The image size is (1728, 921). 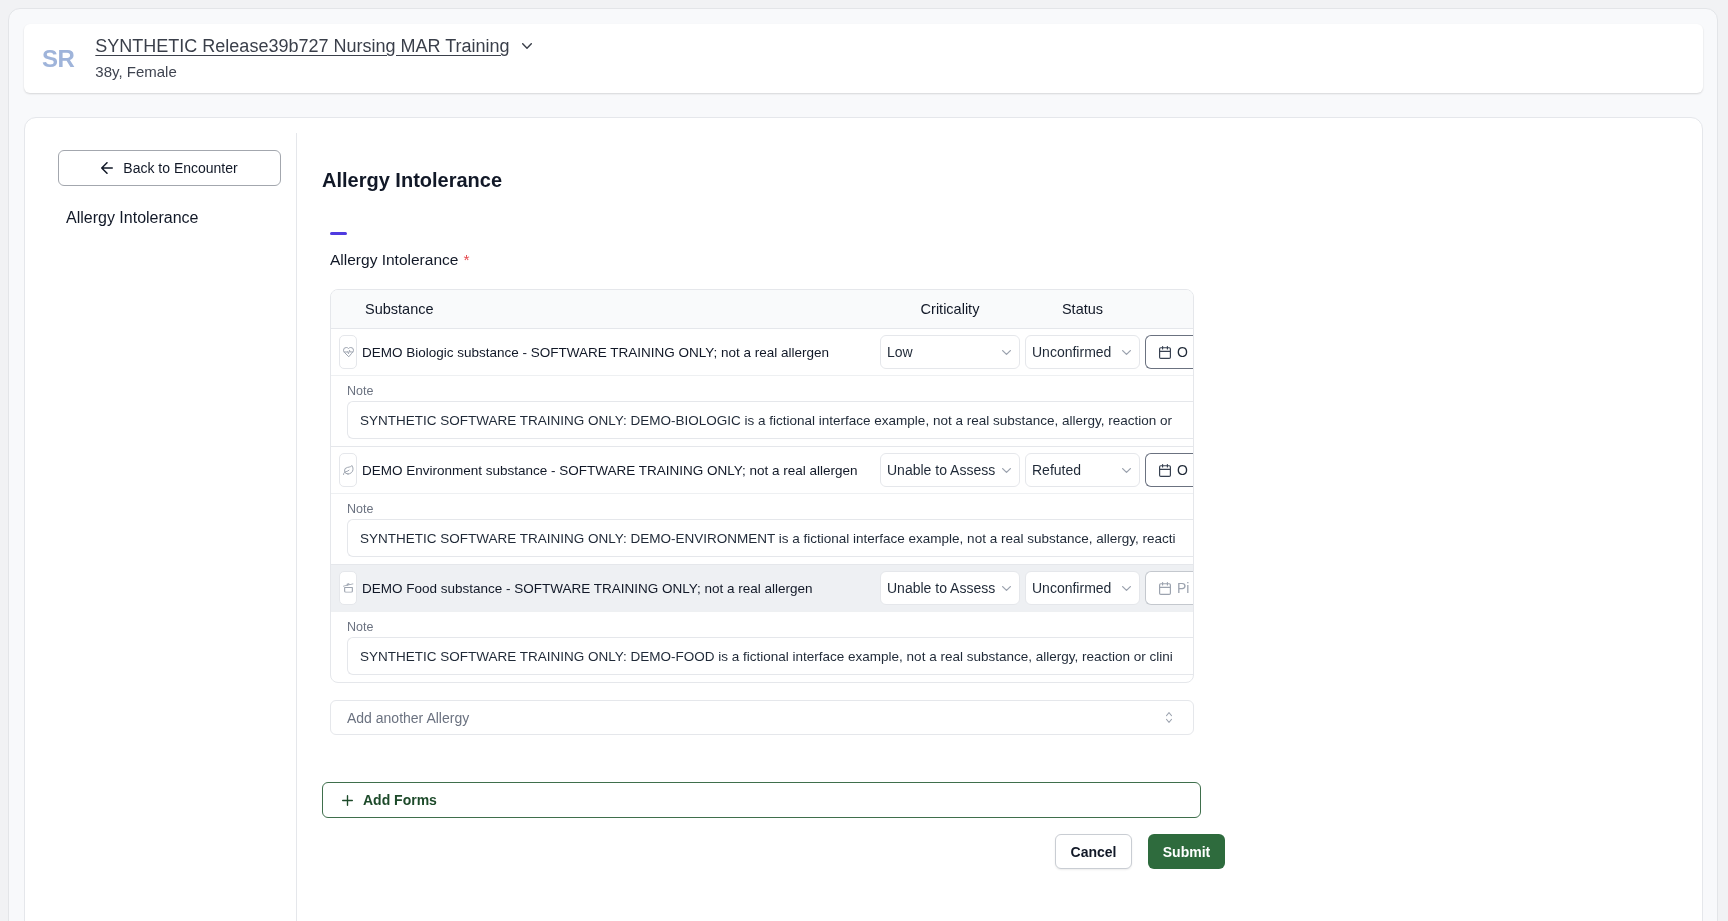 What do you see at coordinates (399, 309) in the screenshot?
I see `column-header: Substance` at bounding box center [399, 309].